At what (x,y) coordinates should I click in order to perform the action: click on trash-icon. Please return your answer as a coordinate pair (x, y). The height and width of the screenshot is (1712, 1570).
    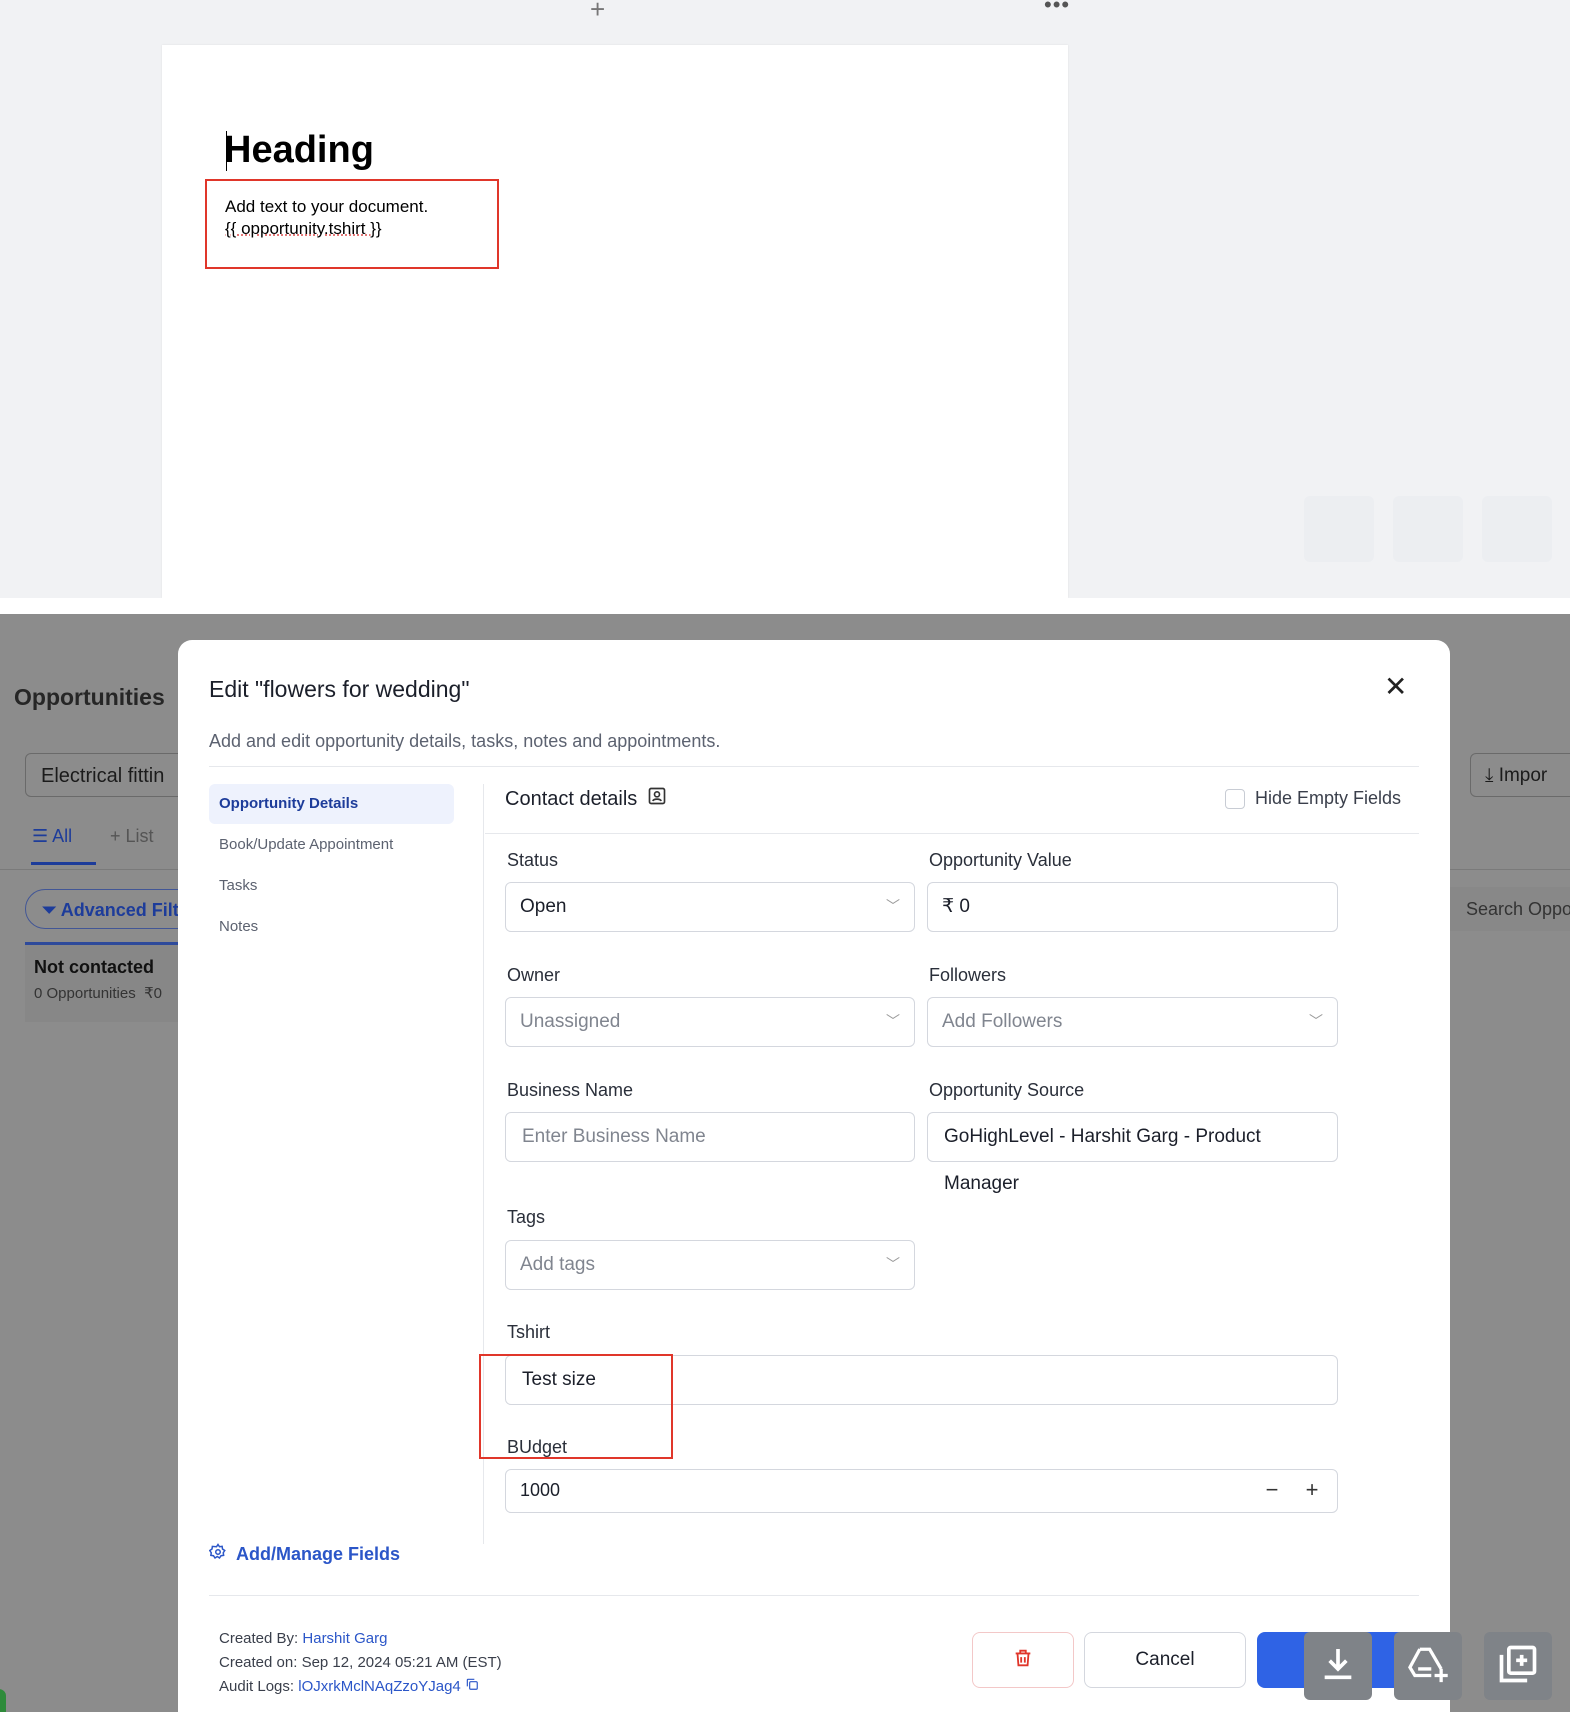
    Looking at the image, I should click on (1023, 1660).